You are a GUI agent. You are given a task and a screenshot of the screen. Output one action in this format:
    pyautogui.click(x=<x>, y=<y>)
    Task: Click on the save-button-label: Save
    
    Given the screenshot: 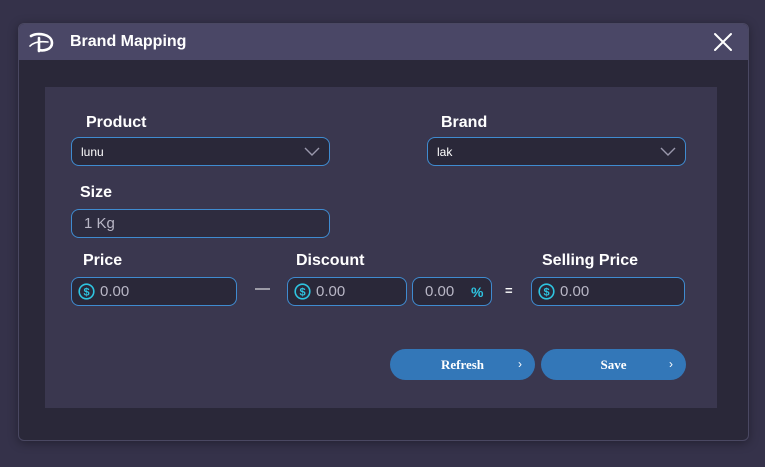 What is the action you would take?
    pyautogui.click(x=613, y=364)
    